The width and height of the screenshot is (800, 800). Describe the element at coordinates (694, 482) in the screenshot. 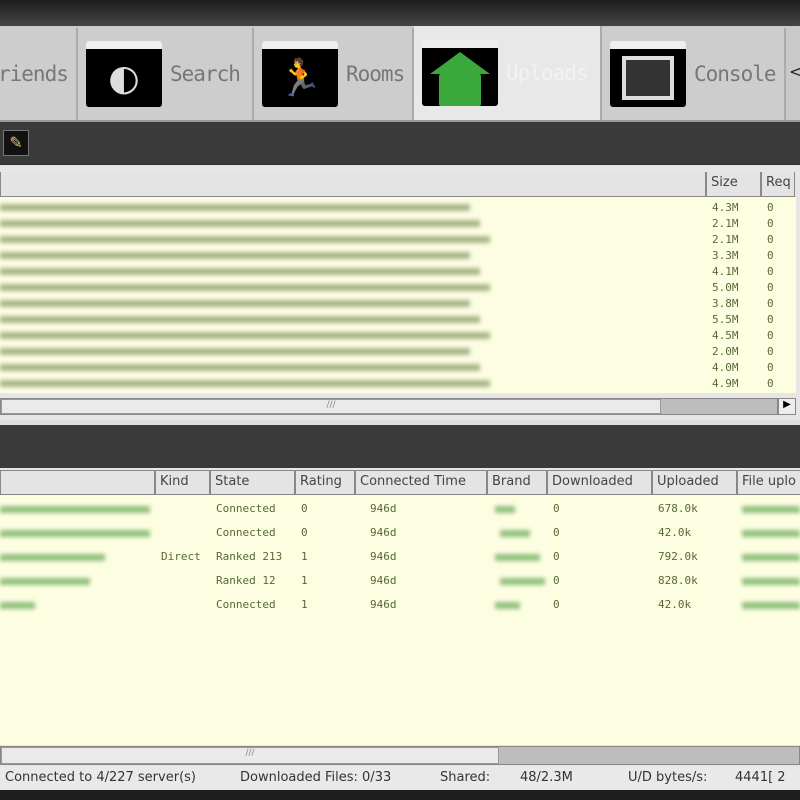

I see `column-header-uploaded: Uploaded` at that location.